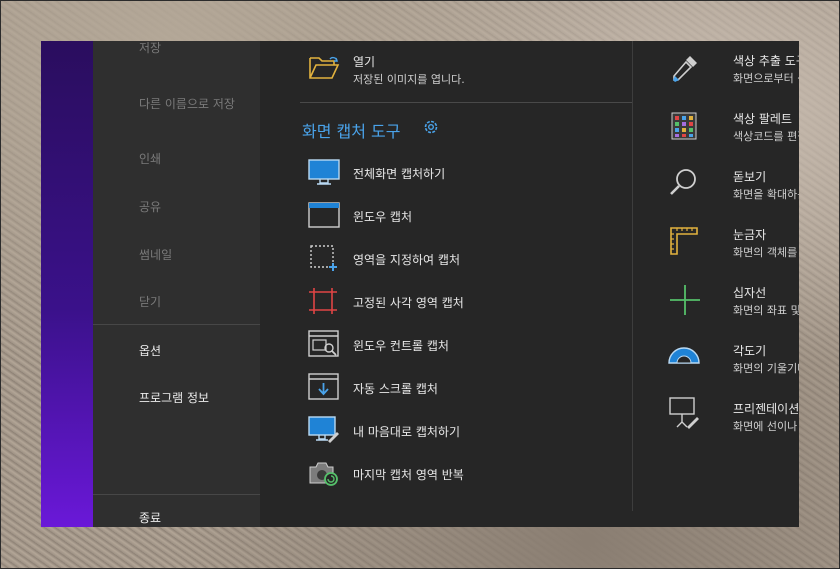  What do you see at coordinates (324, 473) in the screenshot?
I see `repeat-capture-icon` at bounding box center [324, 473].